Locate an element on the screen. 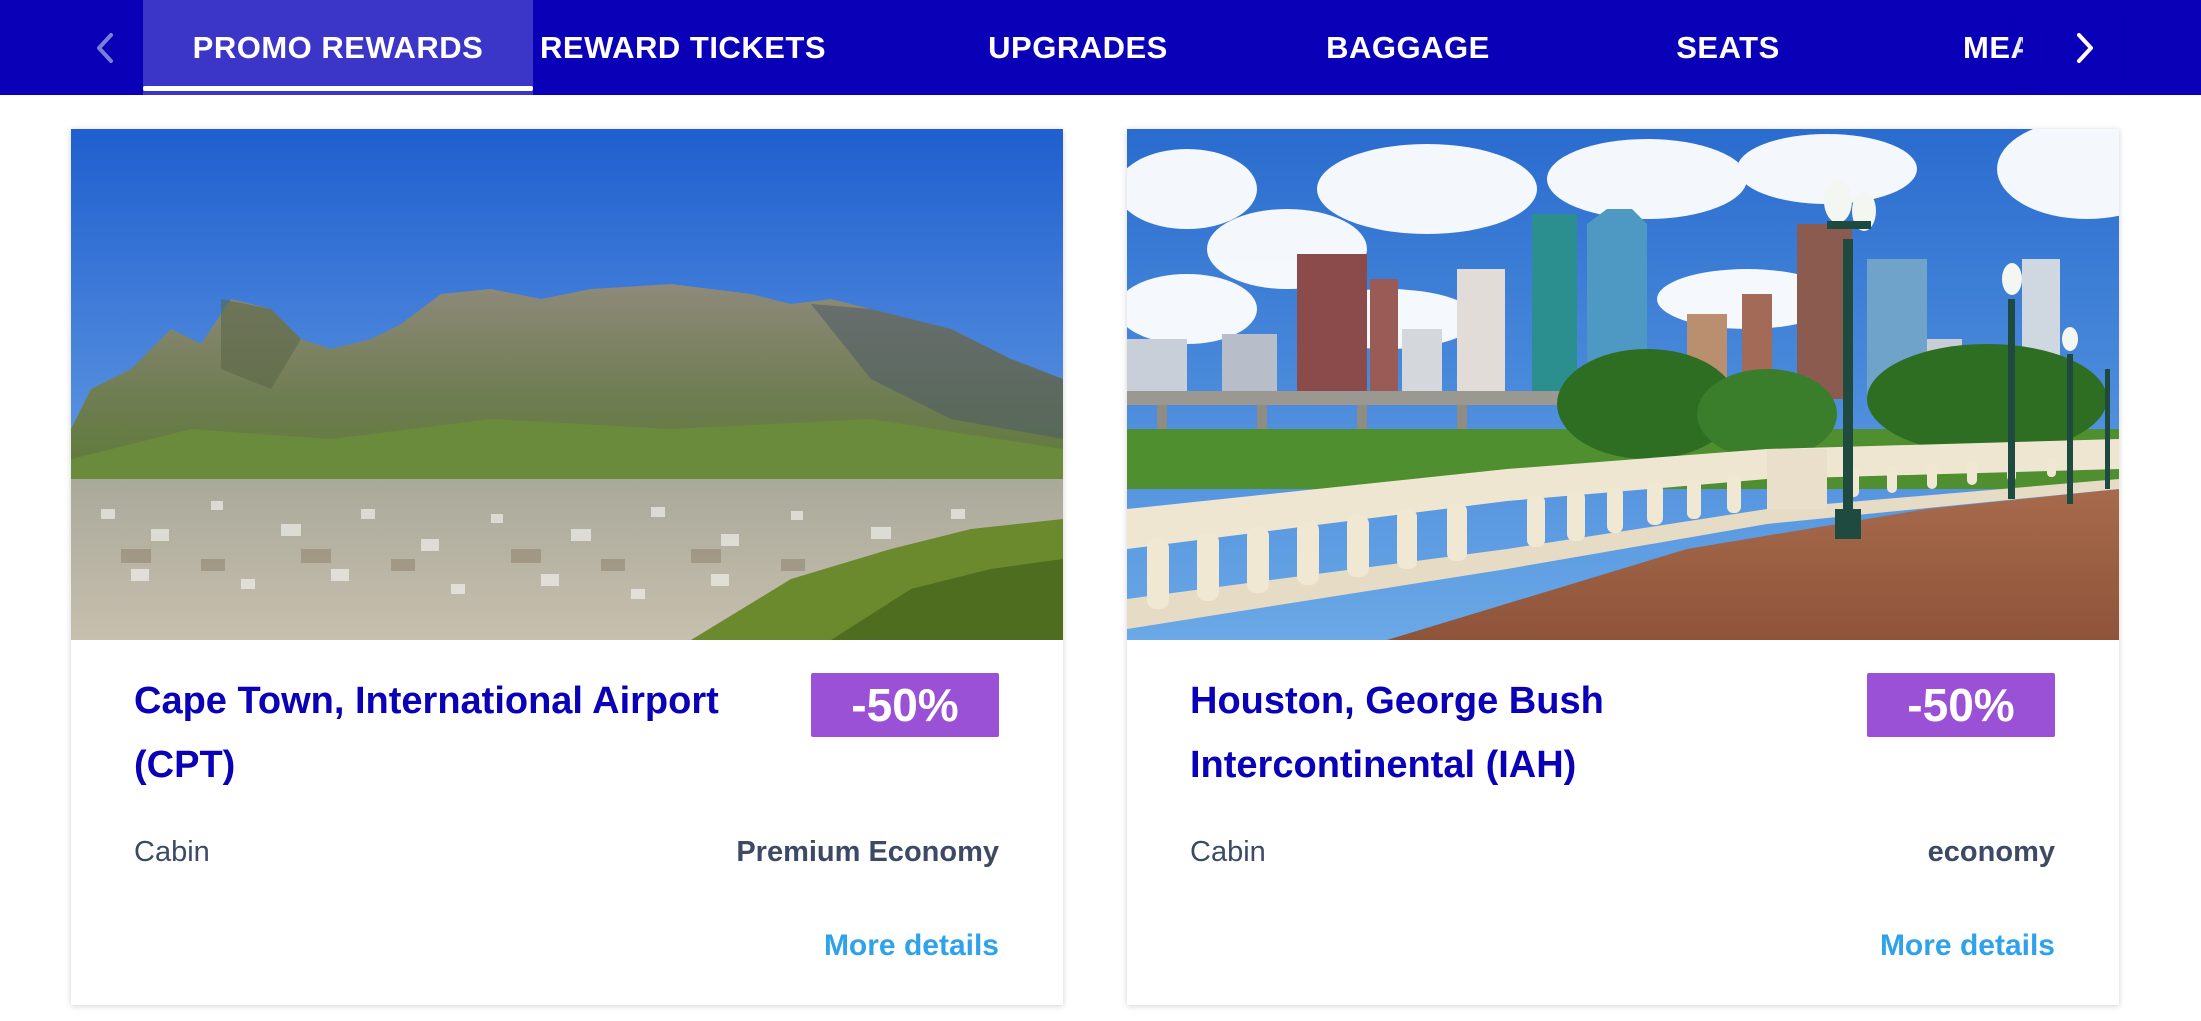  cabin-value: Premium Economy is located at coordinates (867, 852).